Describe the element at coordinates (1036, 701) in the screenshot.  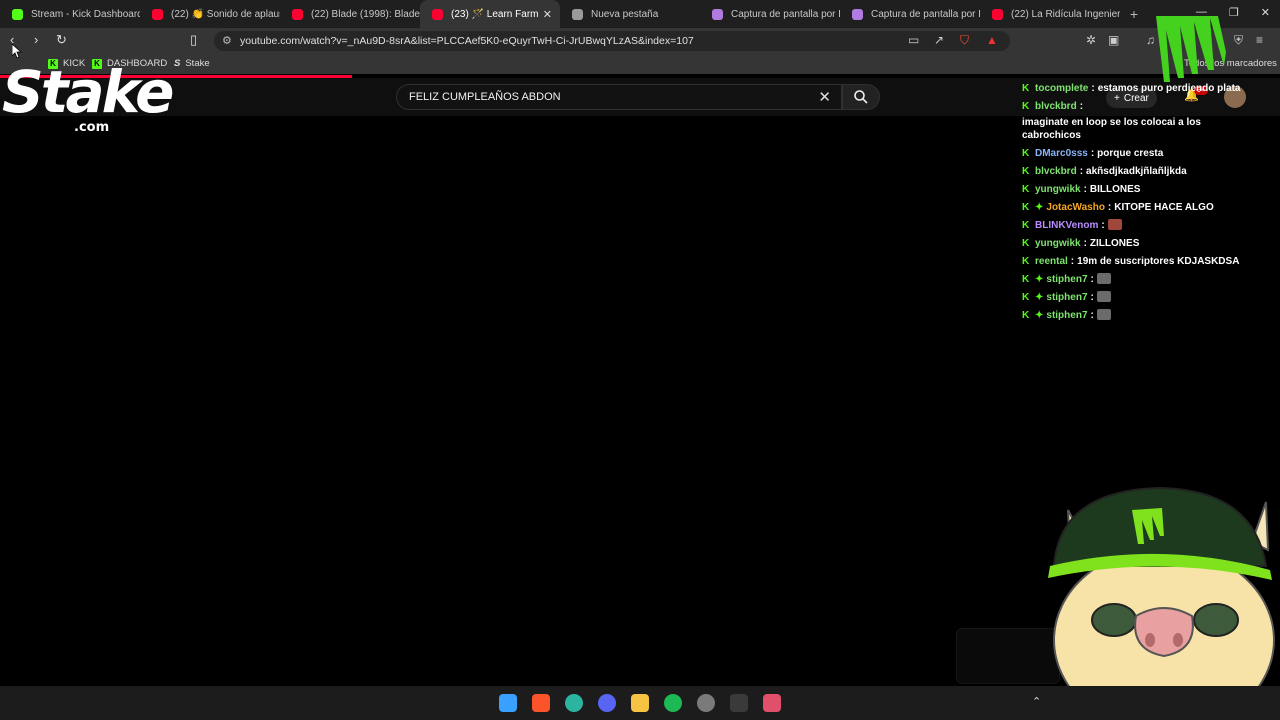
I see `show-hidden-icons: ⌃` at that location.